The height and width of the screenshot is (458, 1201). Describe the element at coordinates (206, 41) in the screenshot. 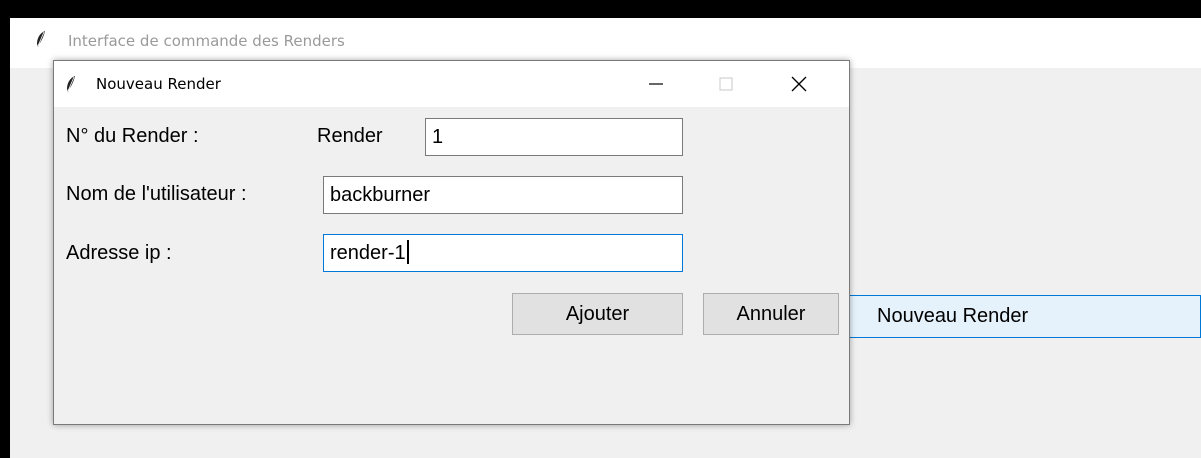

I see `main-window-title: Interface de commande des Renders` at that location.